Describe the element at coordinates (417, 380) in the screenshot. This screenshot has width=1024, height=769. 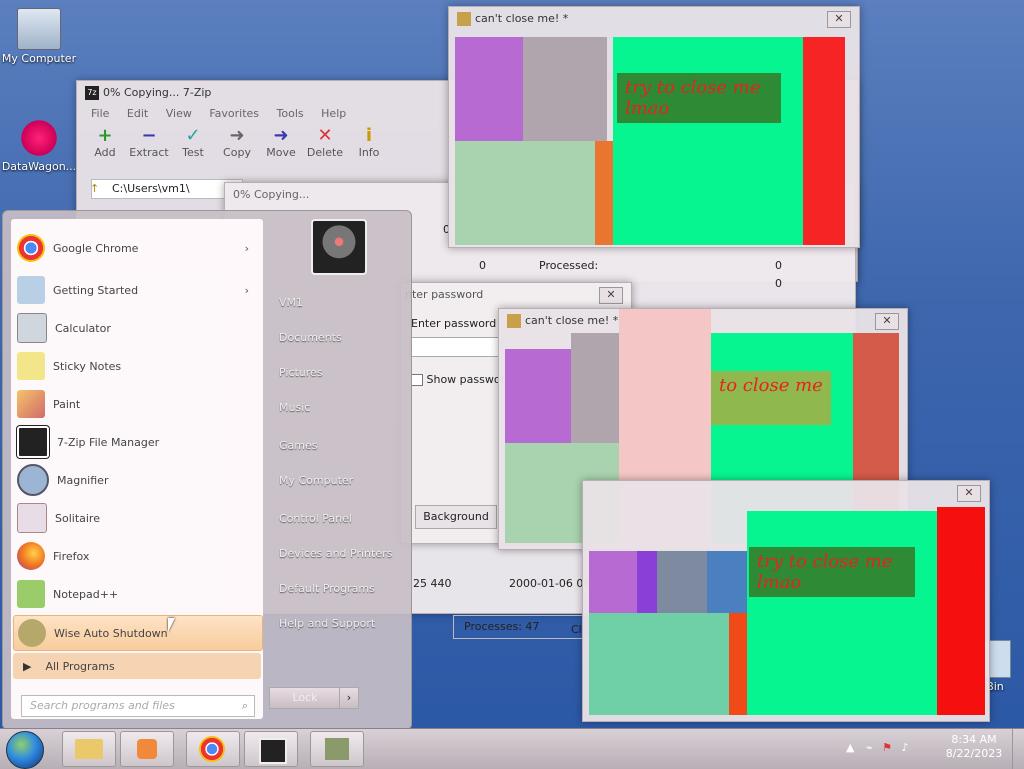
I see `checkbox-box` at that location.